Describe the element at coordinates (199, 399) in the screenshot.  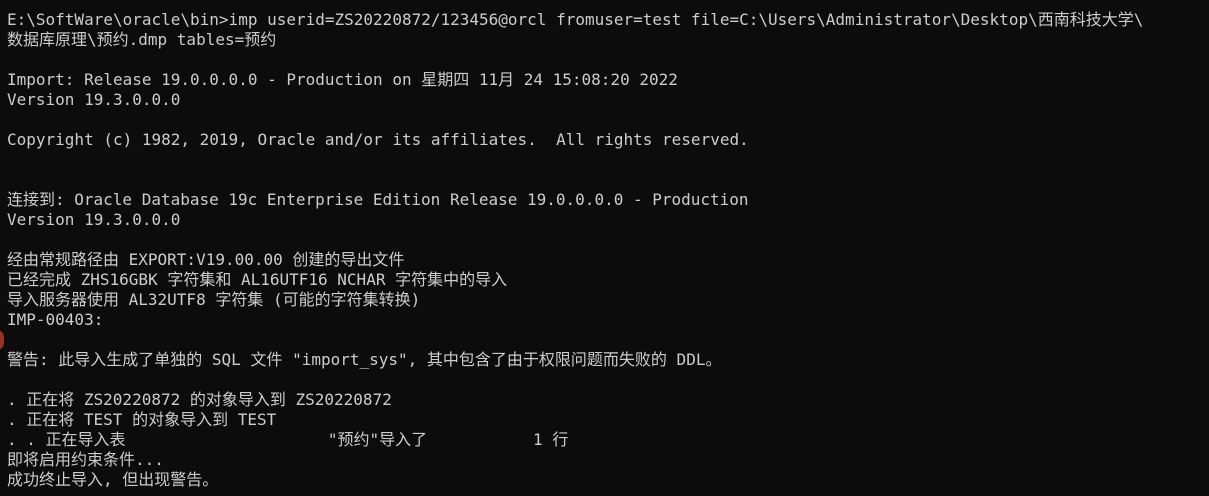
I see `console-line-import-objects: . 正在将 ZS20220872 的对象导入到 ZS20220872` at that location.